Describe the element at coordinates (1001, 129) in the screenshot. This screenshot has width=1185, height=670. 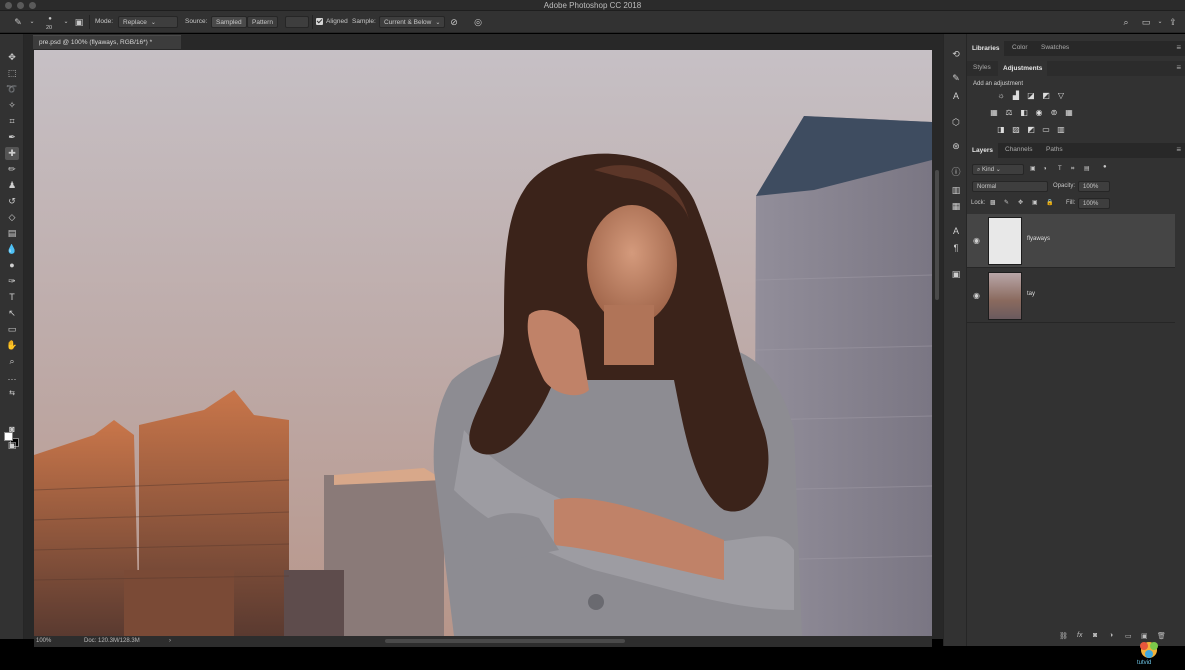
I see `invert-icon: ◨` at that location.